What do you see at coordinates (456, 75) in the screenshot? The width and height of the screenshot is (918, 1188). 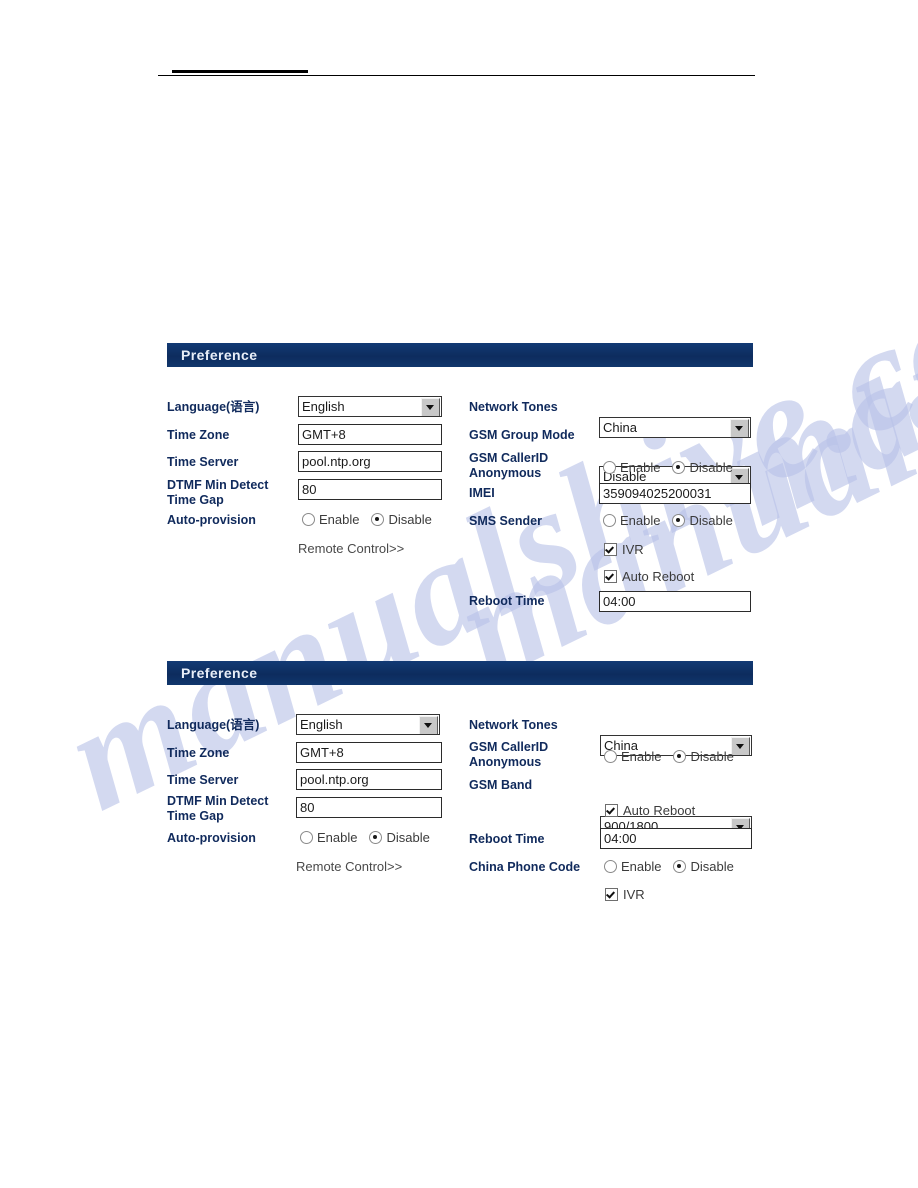 I see `header-rule-thin` at bounding box center [456, 75].